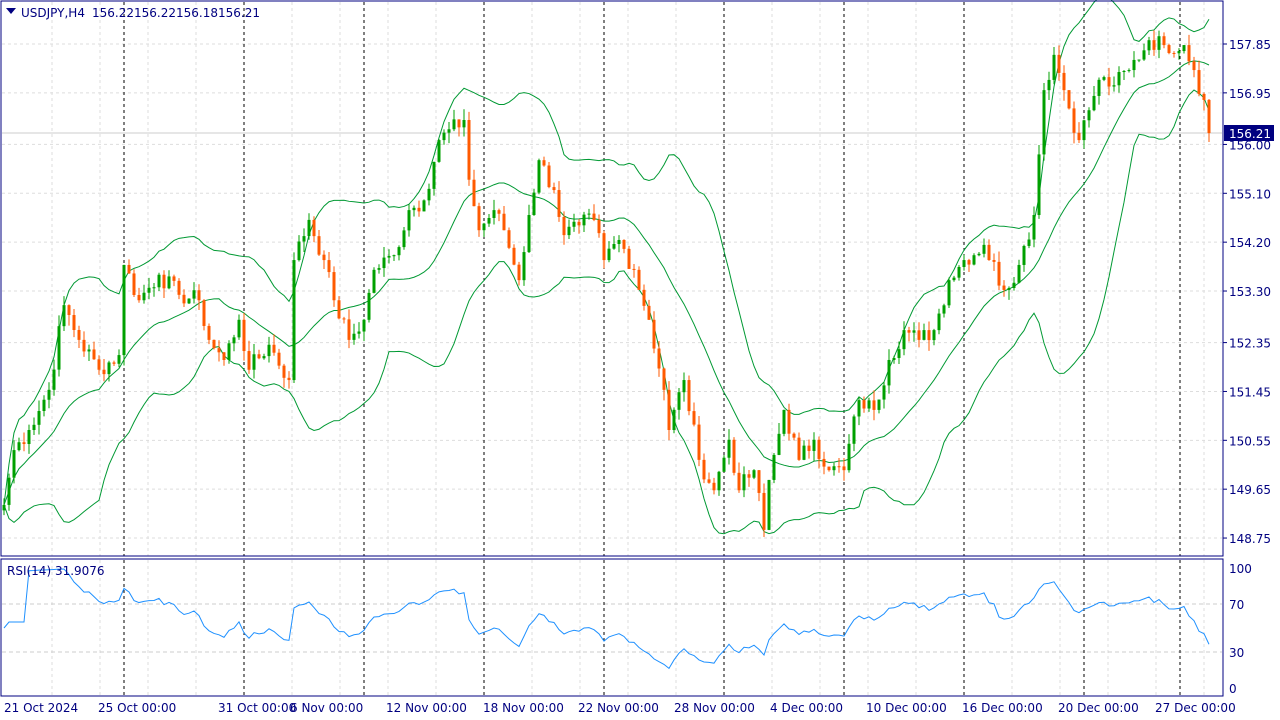  I want to click on time-label: 4 Dec 00:00, so click(806, 708).